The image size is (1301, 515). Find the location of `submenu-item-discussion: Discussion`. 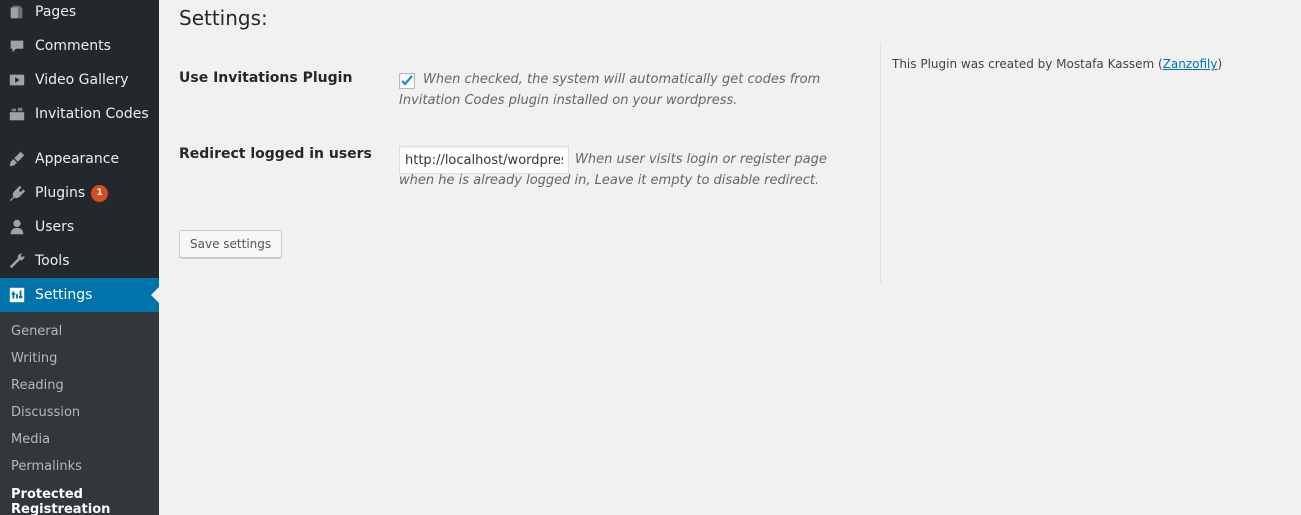

submenu-item-discussion: Discussion is located at coordinates (45, 412).